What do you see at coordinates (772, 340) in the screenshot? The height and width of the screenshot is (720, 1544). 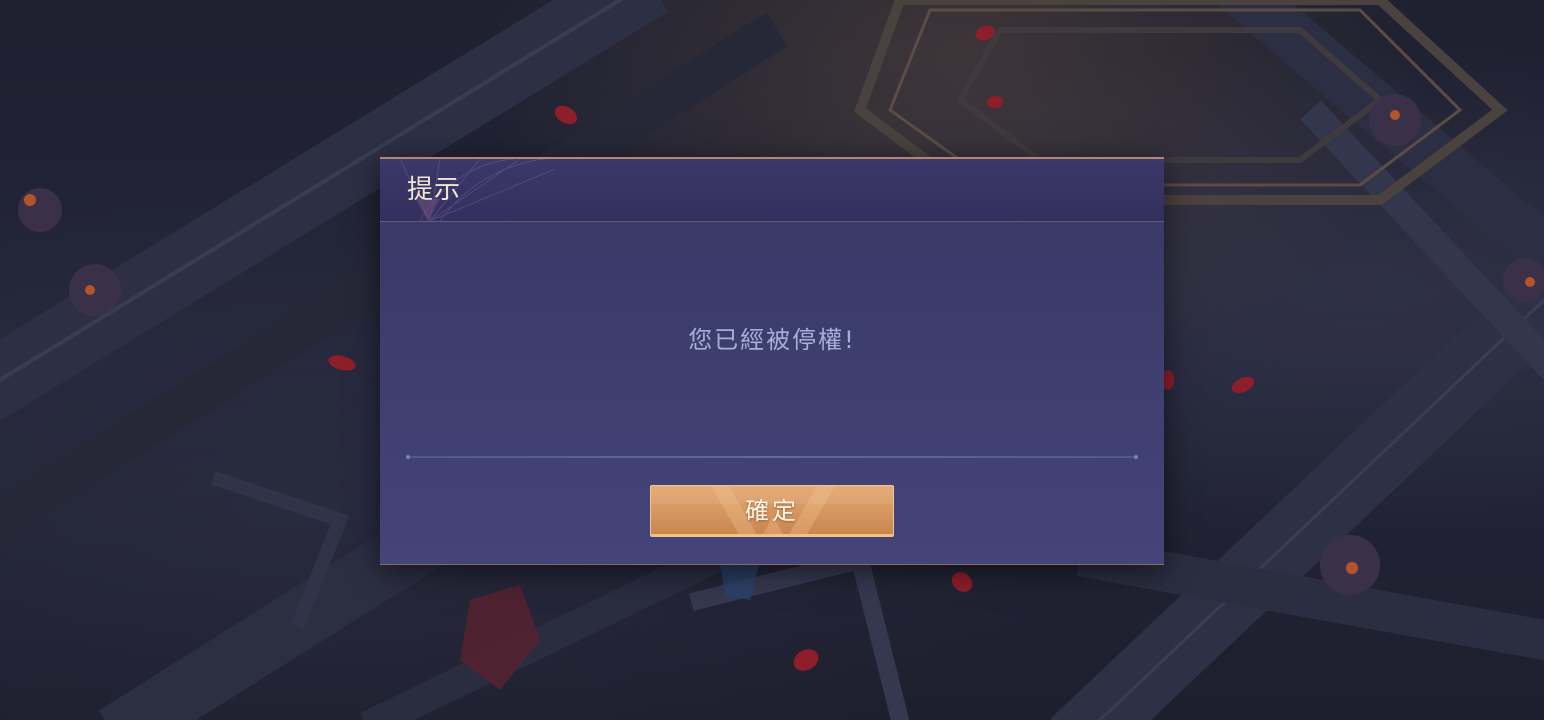 I see `suspension-message: 您已經被停權!` at bounding box center [772, 340].